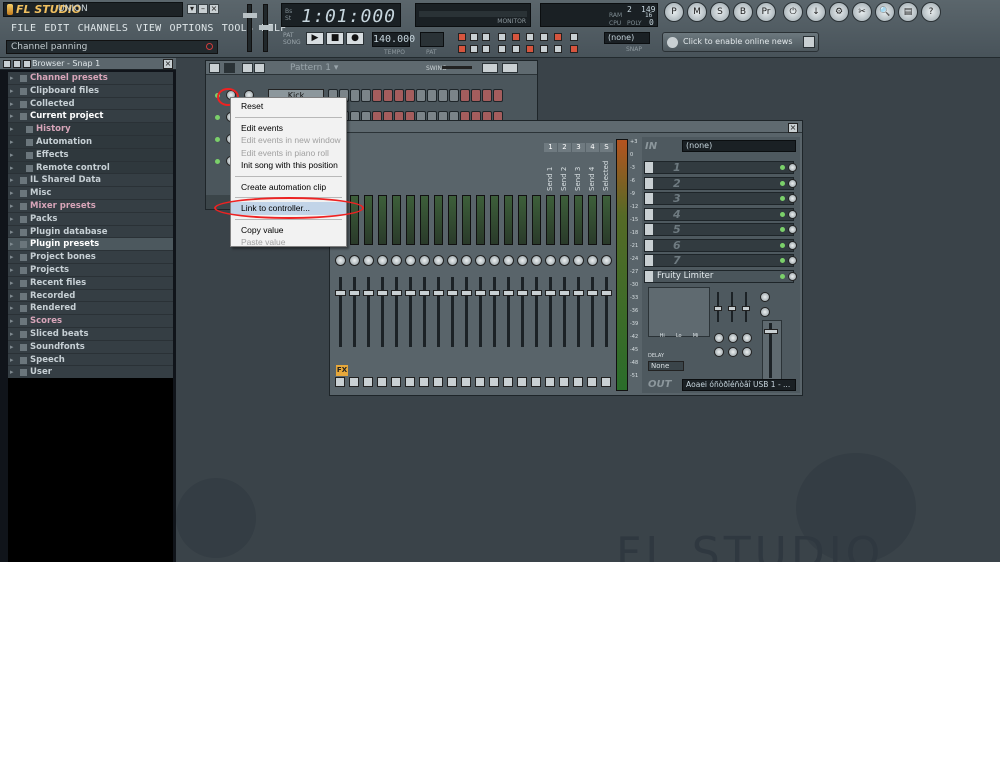  What do you see at coordinates (720, 276) in the screenshot?
I see `effect-slot: Fruity Limiter` at bounding box center [720, 276].